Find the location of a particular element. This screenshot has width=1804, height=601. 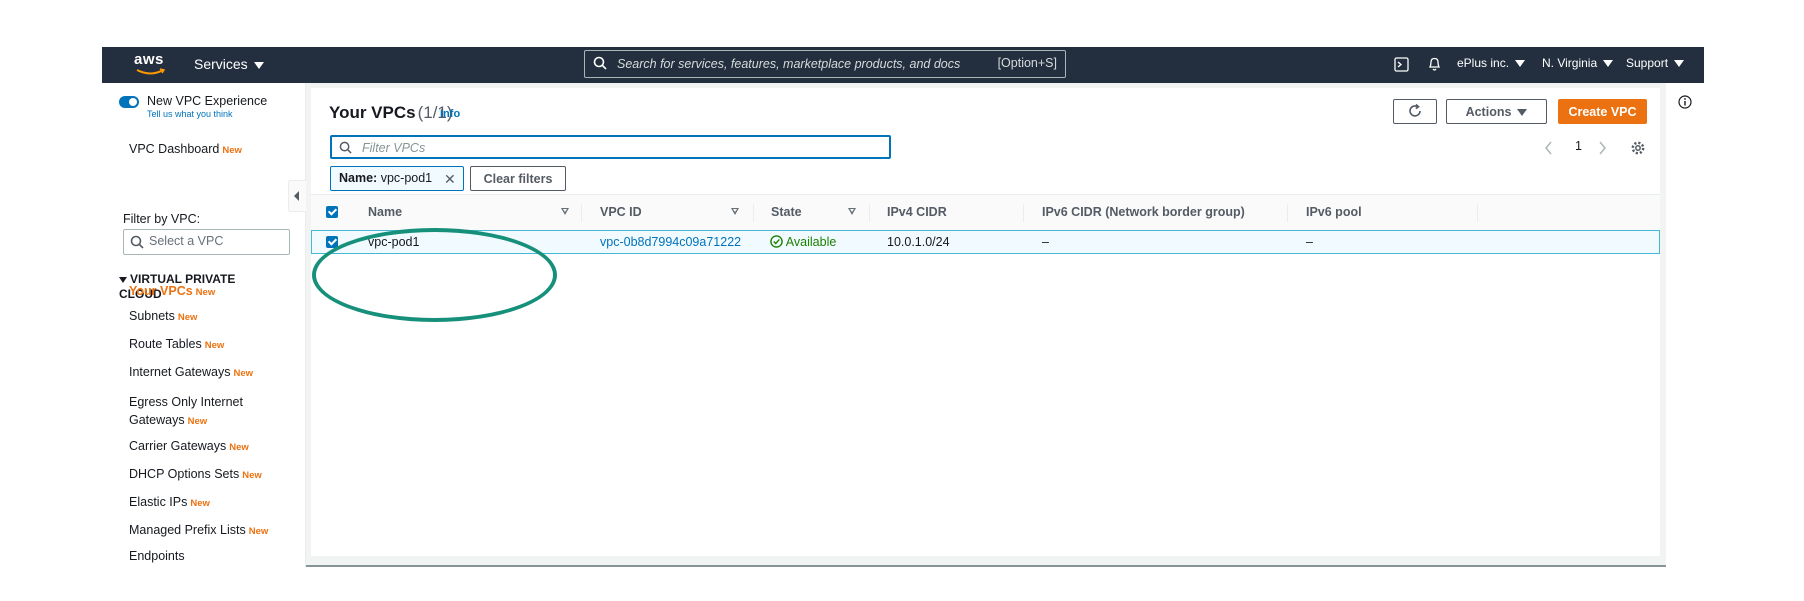

chevron-left-icon is located at coordinates (1549, 148).